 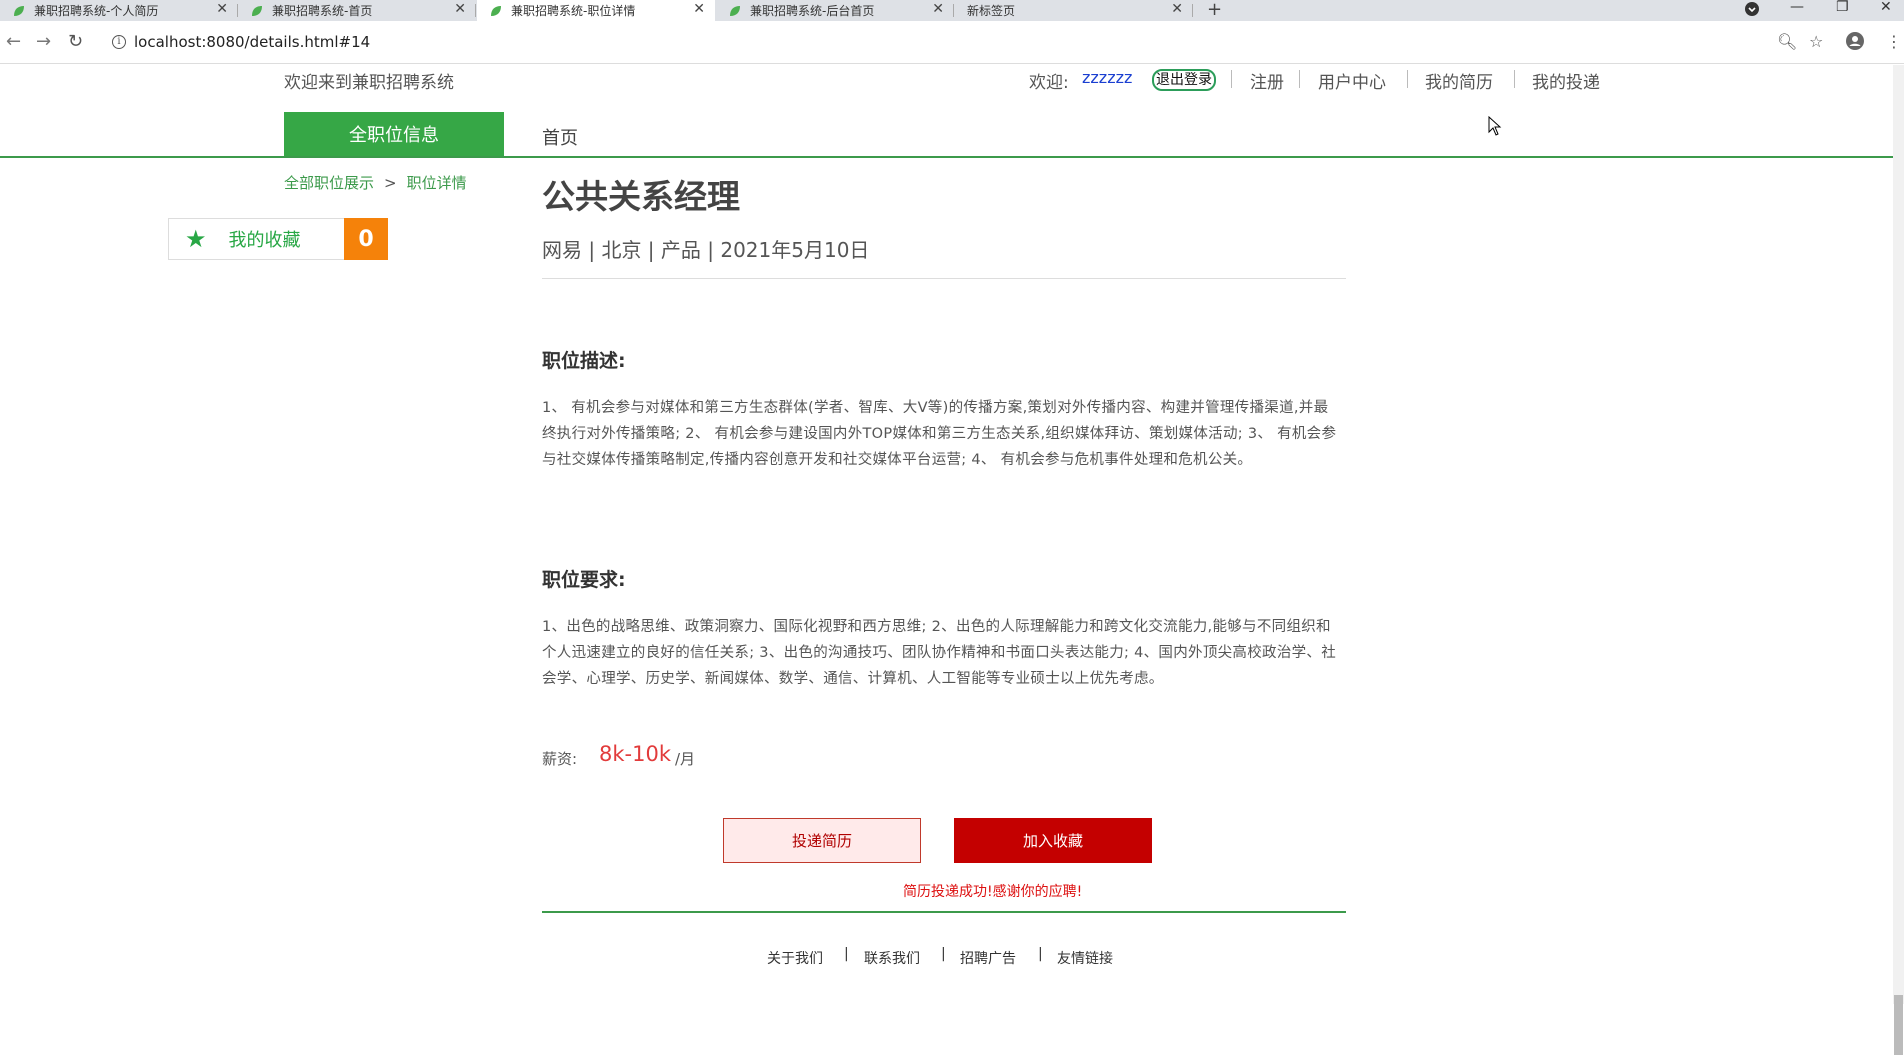 What do you see at coordinates (573, 11) in the screenshot?
I see `tab-title: 兼职招聘系统-职位详情` at bounding box center [573, 11].